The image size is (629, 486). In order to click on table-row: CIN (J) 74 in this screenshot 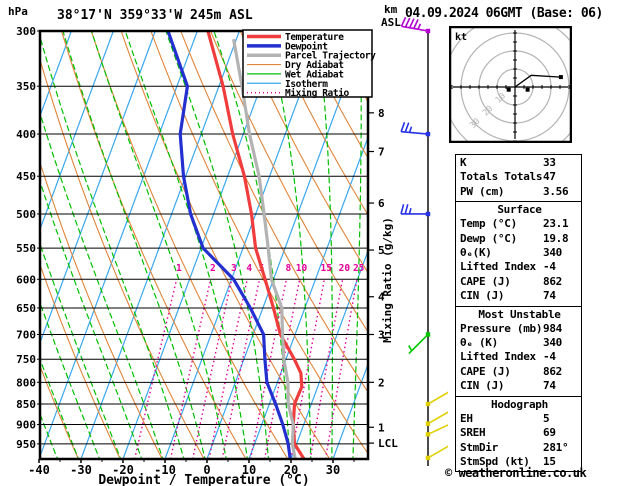, I will do `click(519, 386)`.